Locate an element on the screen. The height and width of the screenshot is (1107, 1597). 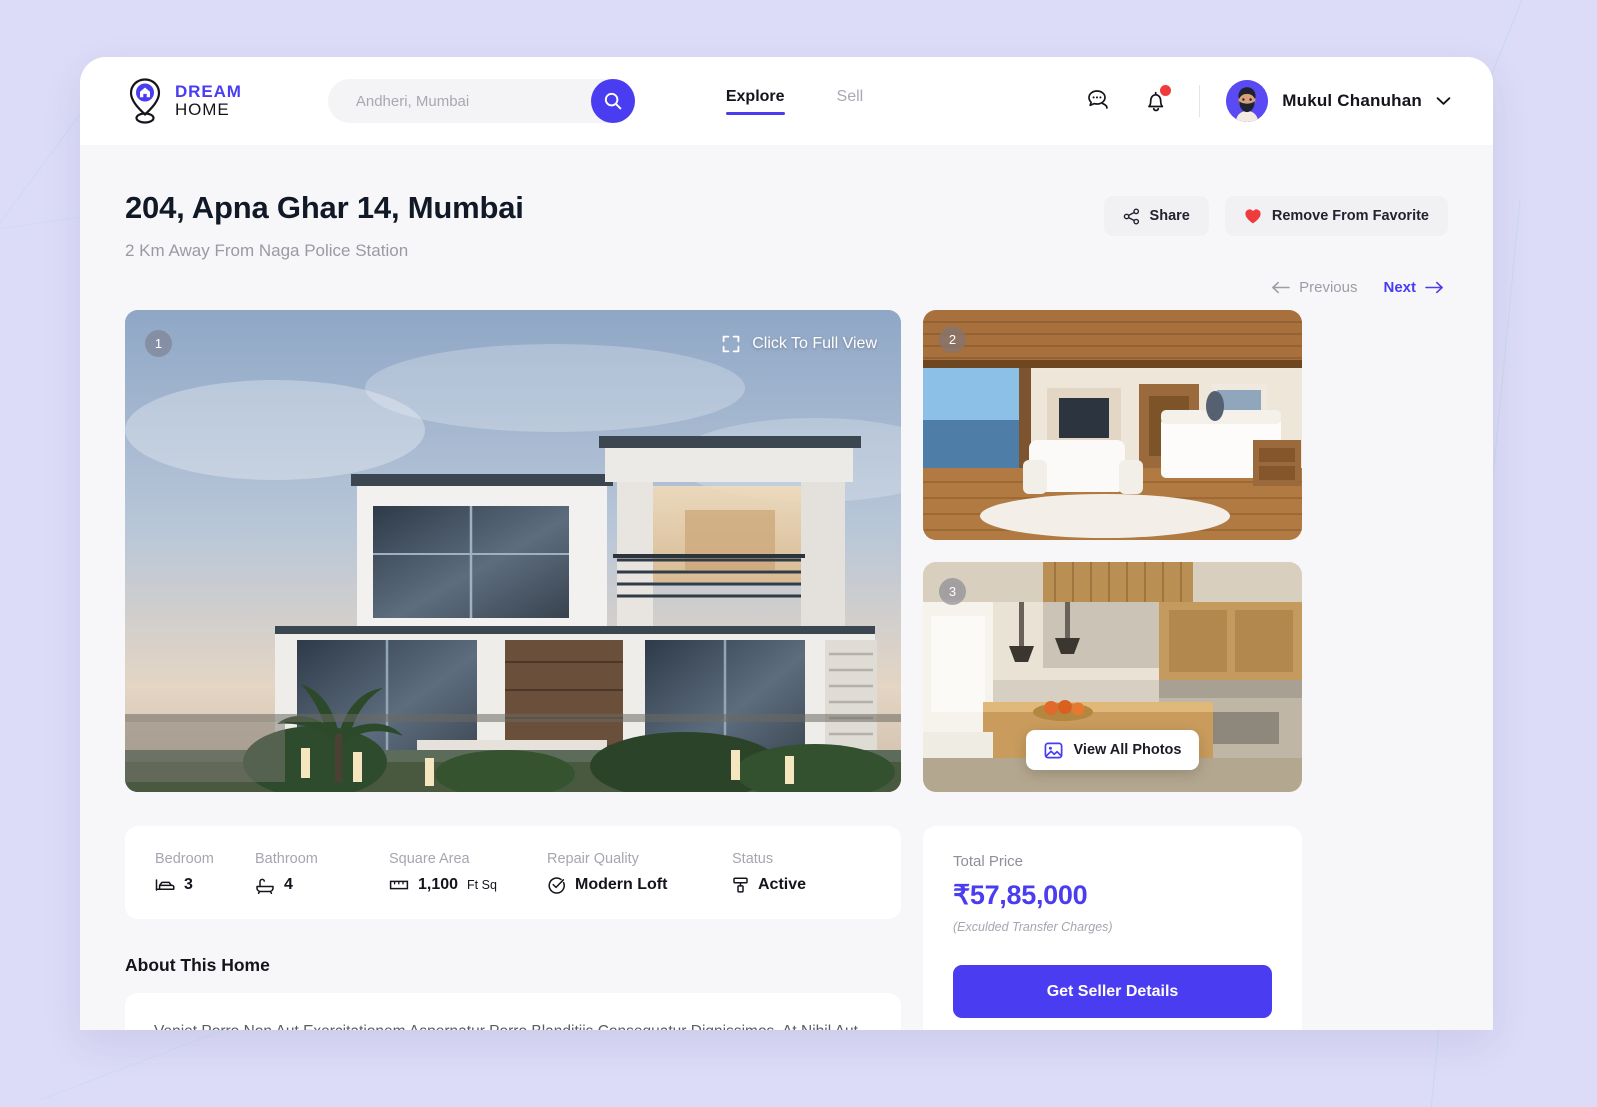
price-label: Total Price is located at coordinates (988, 861).